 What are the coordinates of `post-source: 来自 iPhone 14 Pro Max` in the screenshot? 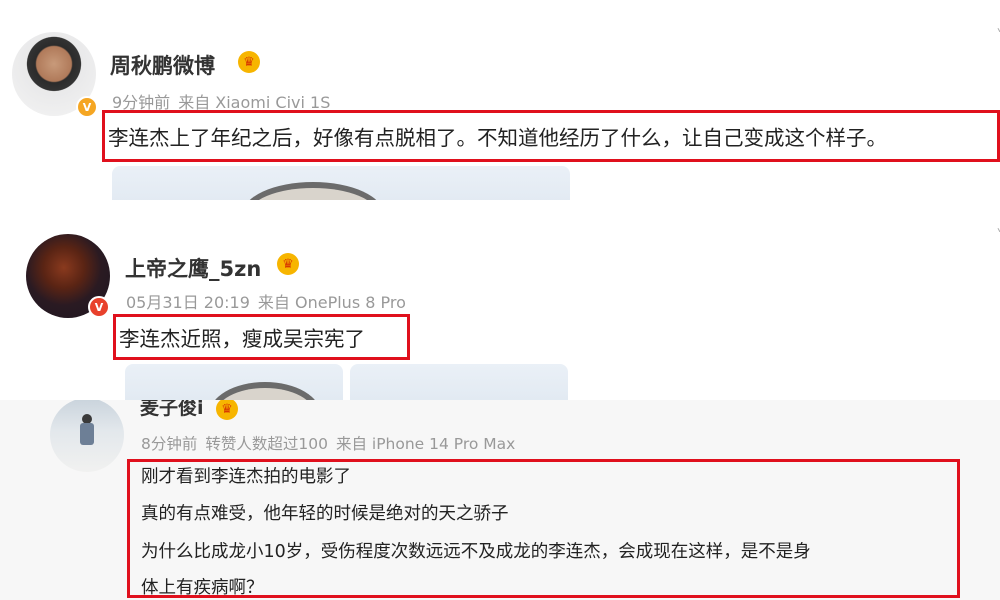 It's located at (425, 444).